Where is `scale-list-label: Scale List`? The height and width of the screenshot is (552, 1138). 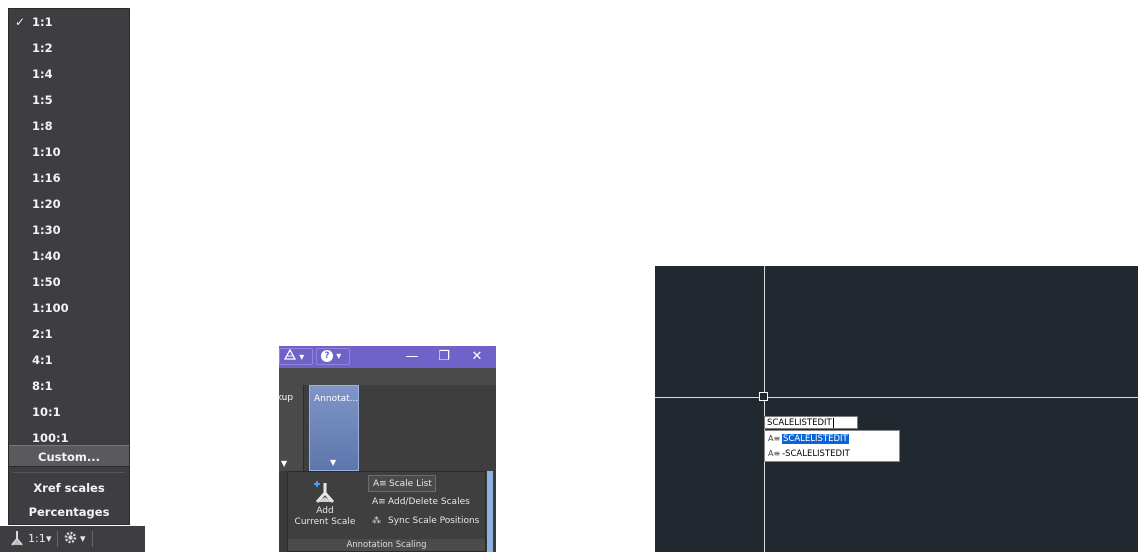 scale-list-label: Scale List is located at coordinates (410, 484).